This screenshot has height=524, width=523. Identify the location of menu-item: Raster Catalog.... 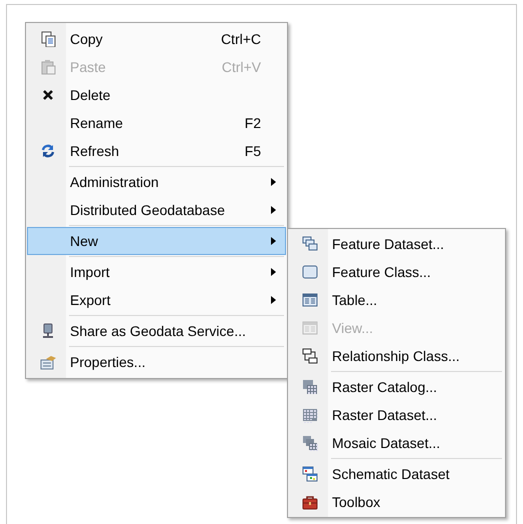
(396, 387).